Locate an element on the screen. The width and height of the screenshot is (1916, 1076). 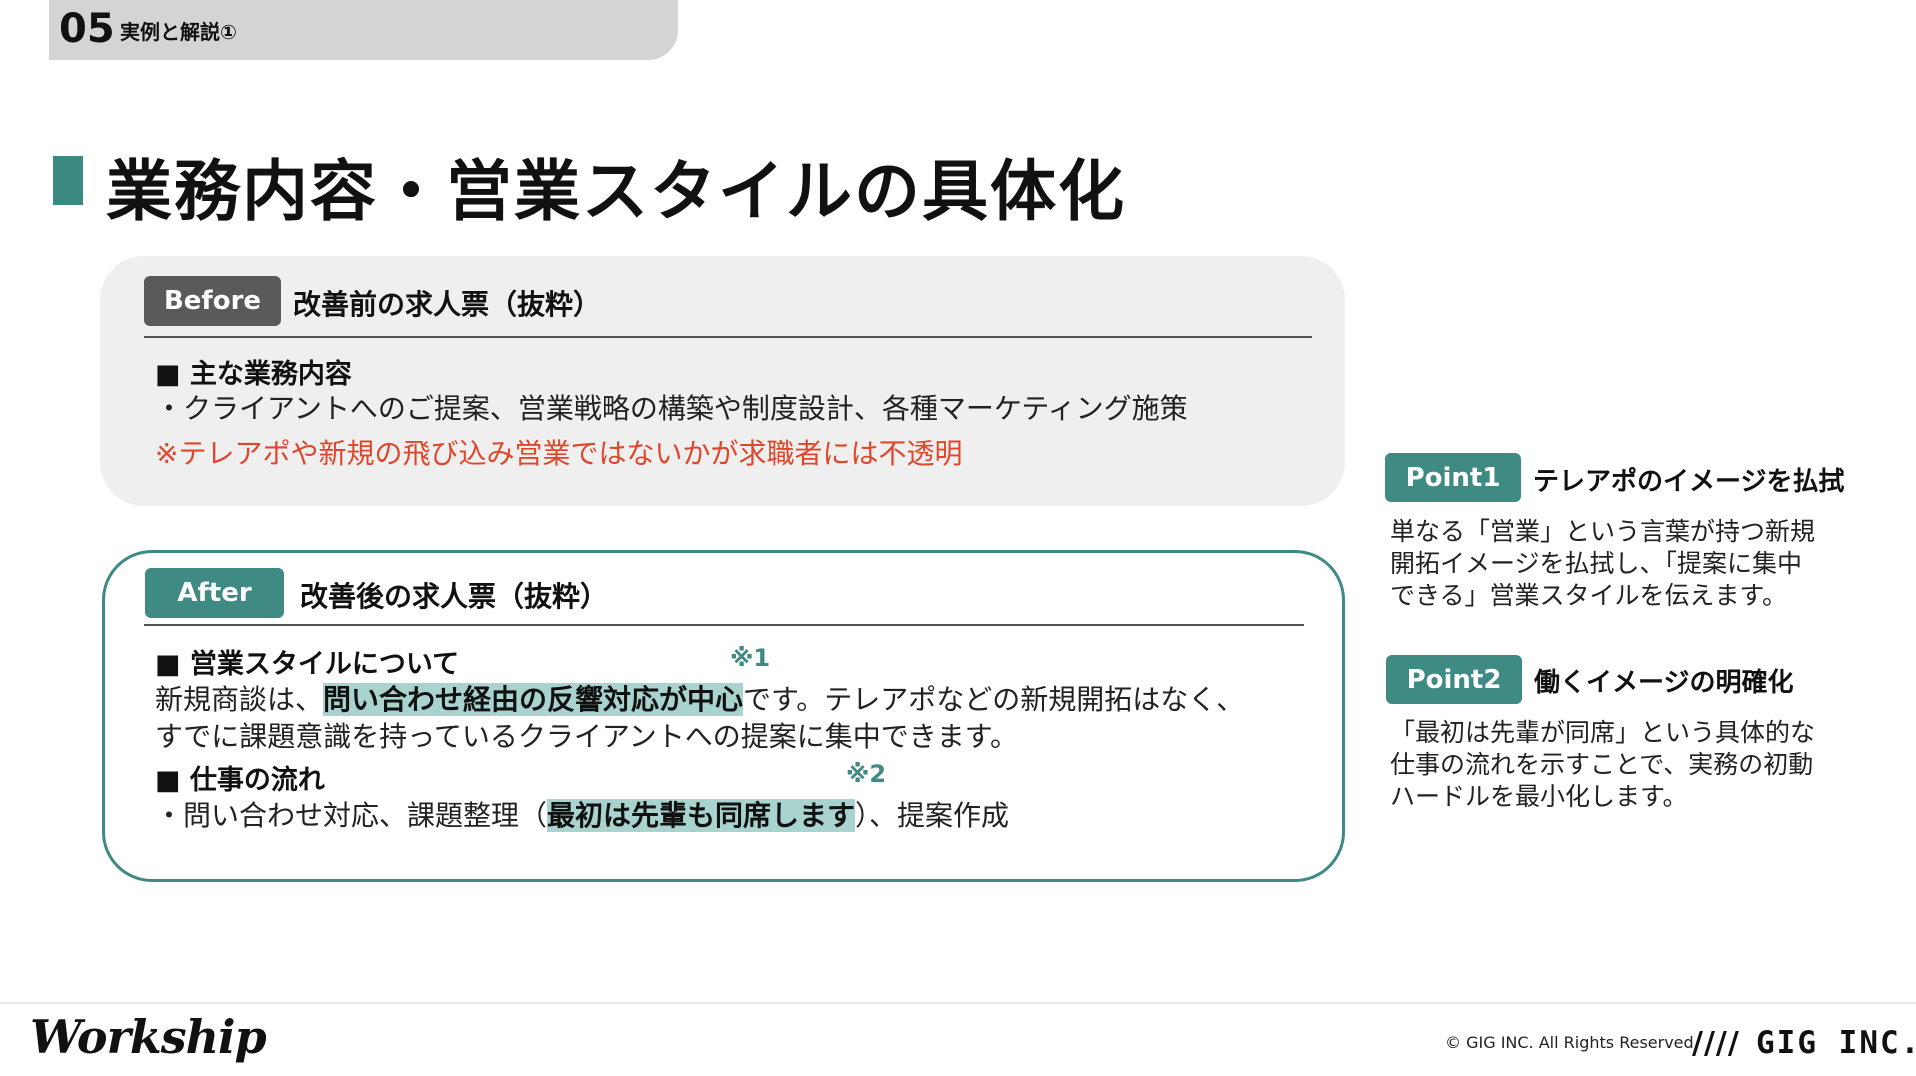
point1-desc-line: できる」営業スタイルを伝えます。 is located at coordinates (1589, 595).